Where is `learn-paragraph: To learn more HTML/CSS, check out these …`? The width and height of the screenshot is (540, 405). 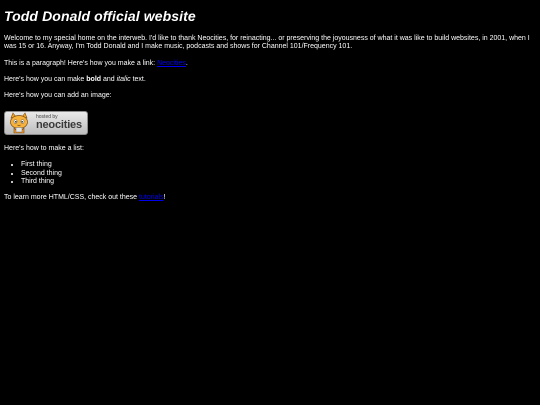
learn-paragraph: To learn more HTML/CSS, check out these … is located at coordinates (270, 198).